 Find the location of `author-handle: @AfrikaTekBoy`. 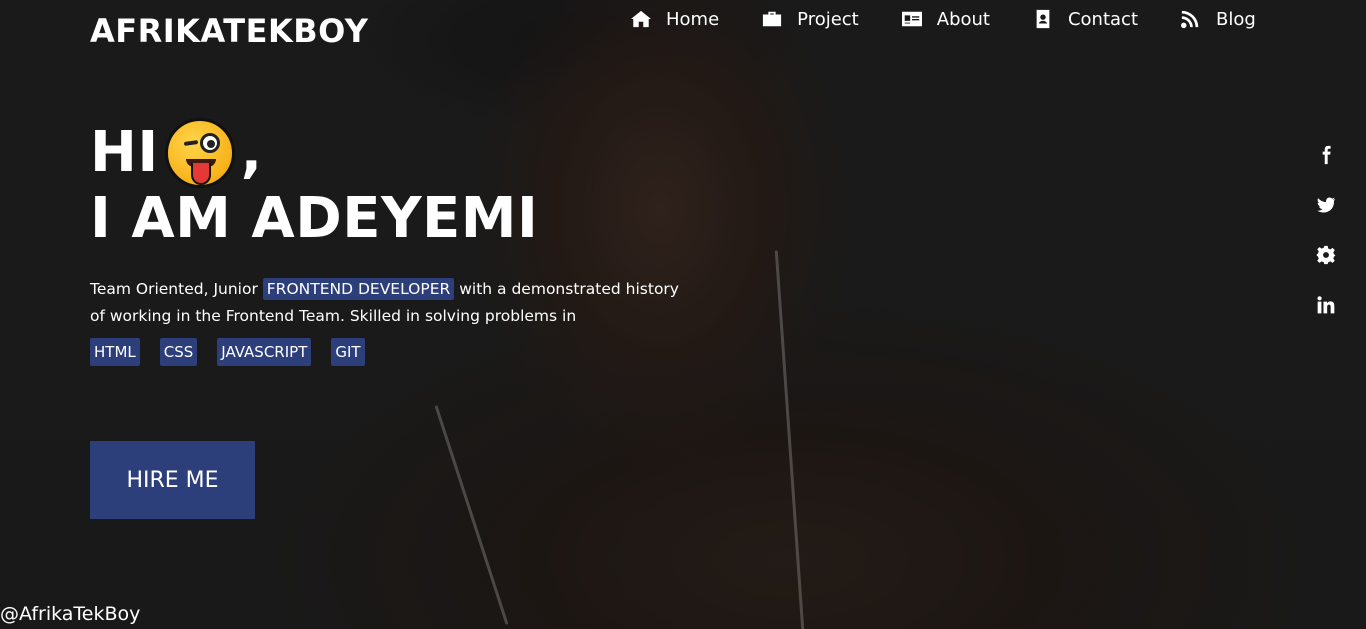

author-handle: @AfrikaTekBoy is located at coordinates (70, 614).